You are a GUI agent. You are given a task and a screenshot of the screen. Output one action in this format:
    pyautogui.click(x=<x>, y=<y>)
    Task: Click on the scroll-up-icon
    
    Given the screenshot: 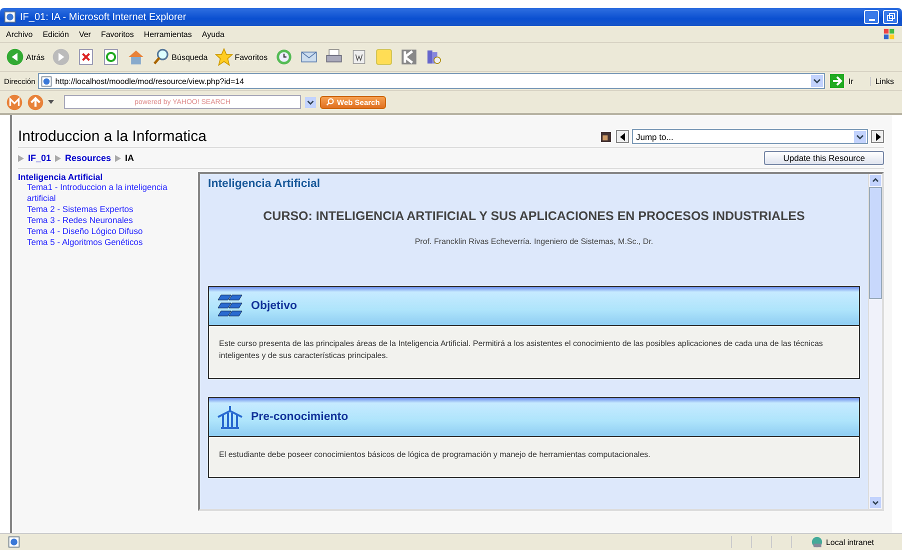 What is the action you would take?
    pyautogui.click(x=875, y=180)
    